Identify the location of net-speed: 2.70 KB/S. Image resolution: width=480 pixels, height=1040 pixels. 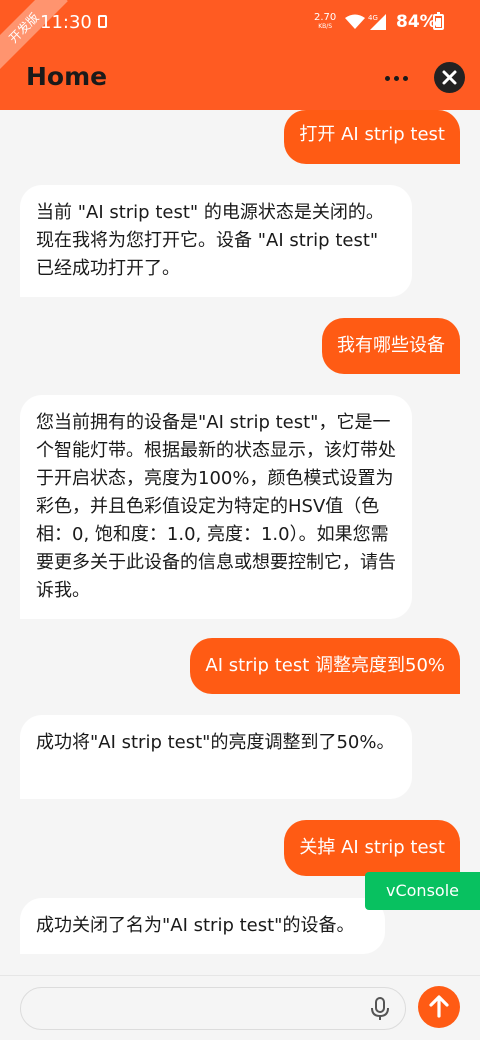
(325, 22).